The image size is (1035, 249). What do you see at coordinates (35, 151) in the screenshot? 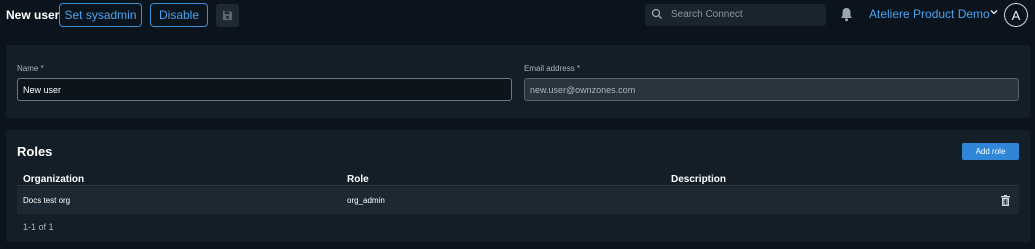
I see `roles-title: Roles` at bounding box center [35, 151].